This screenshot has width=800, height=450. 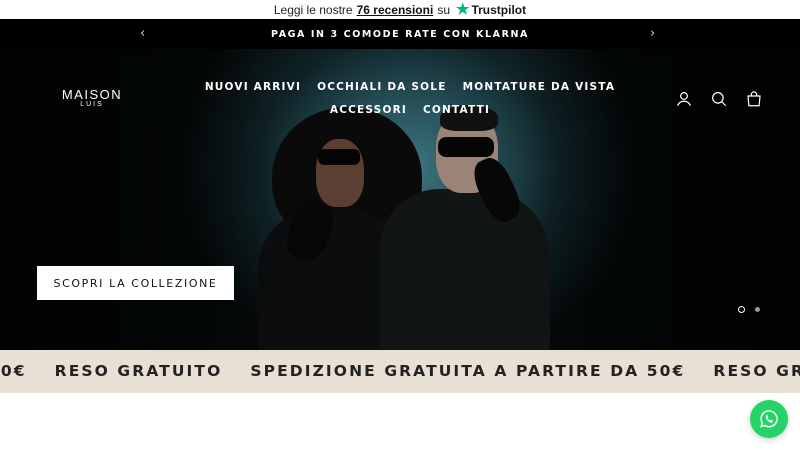 I want to click on marquee-item: SPEDIZIONE GRATUITA A PARTIRE DA 50€, so click(x=468, y=371).